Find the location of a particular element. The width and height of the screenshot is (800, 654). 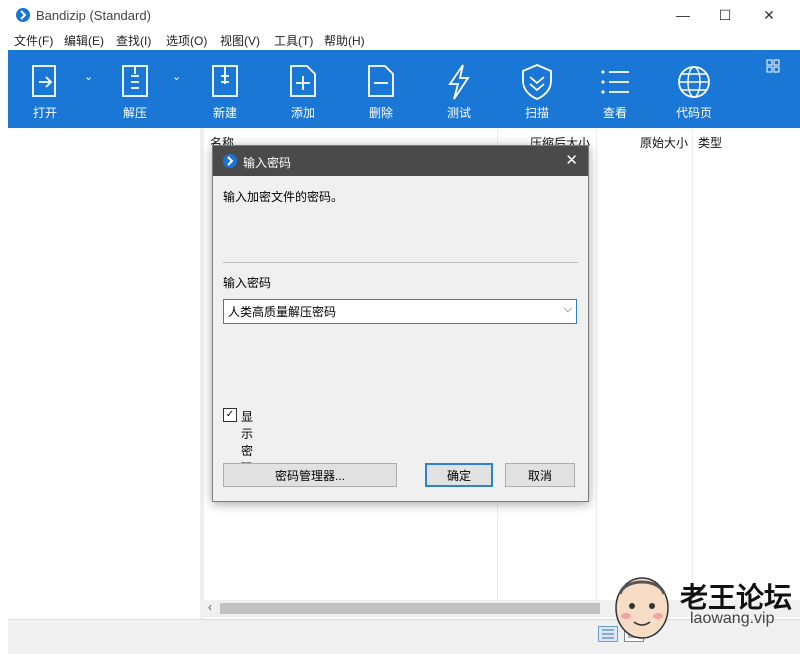

cancel-button: 取消 is located at coordinates (540, 475).